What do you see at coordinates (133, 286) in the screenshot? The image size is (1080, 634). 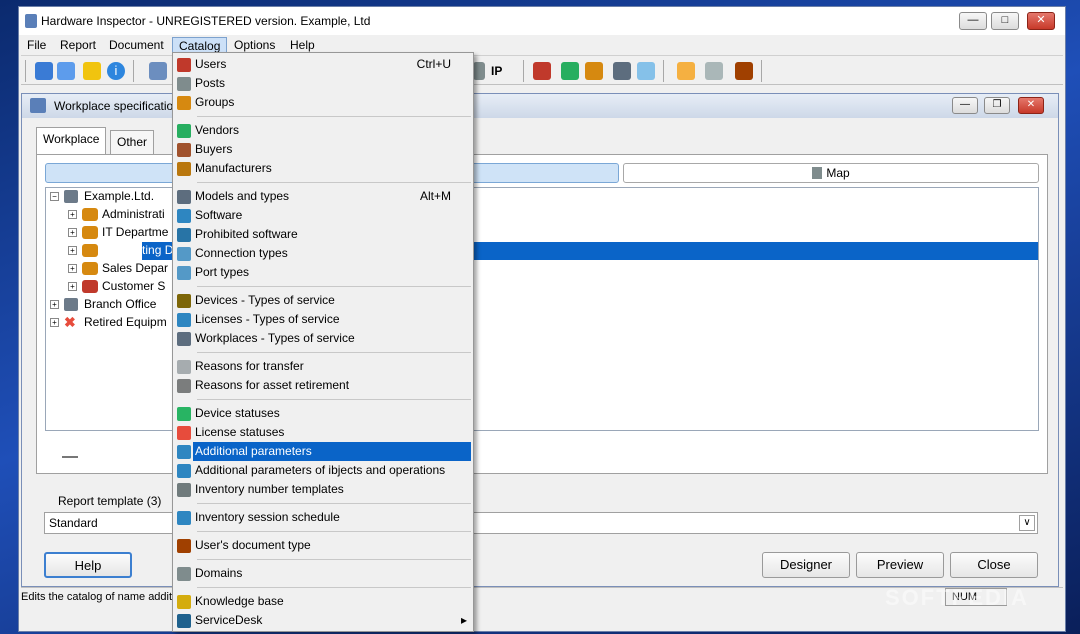 I see `tree-node-dept: Customer S` at bounding box center [133, 286].